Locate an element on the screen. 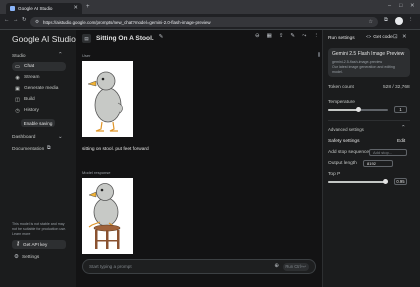 The width and height of the screenshot is (420, 287). reload-icon: ↻ is located at coordinates (24, 20).